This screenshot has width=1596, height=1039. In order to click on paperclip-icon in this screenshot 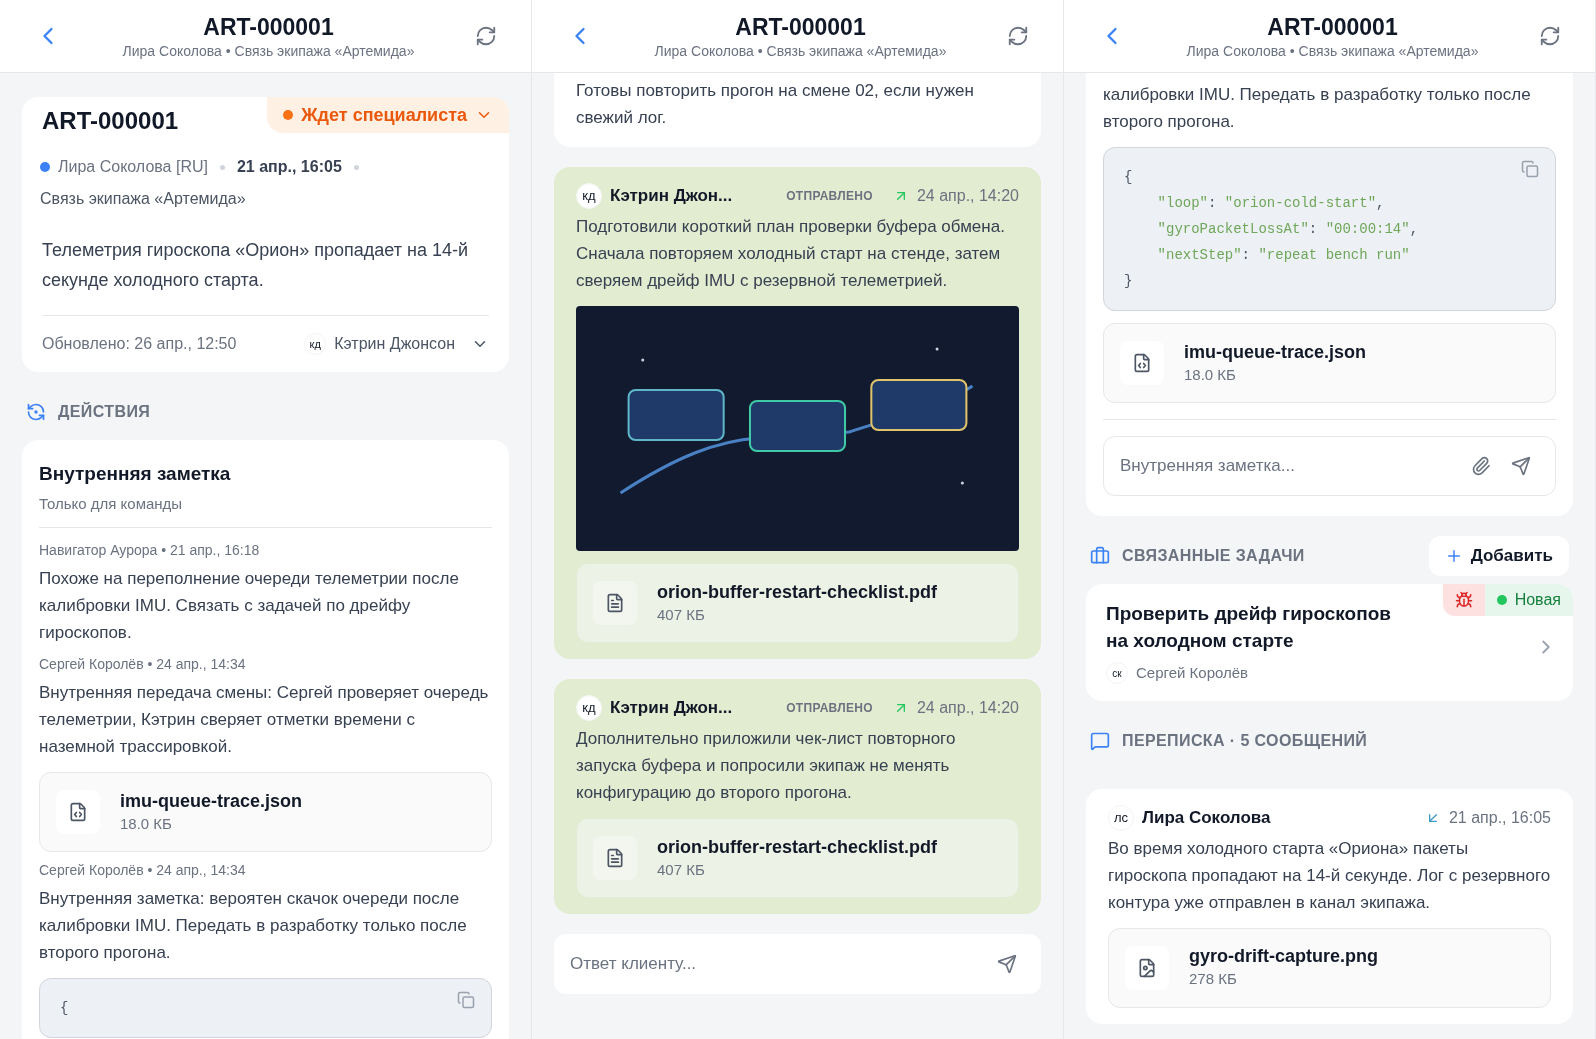, I will do `click(1481, 466)`.